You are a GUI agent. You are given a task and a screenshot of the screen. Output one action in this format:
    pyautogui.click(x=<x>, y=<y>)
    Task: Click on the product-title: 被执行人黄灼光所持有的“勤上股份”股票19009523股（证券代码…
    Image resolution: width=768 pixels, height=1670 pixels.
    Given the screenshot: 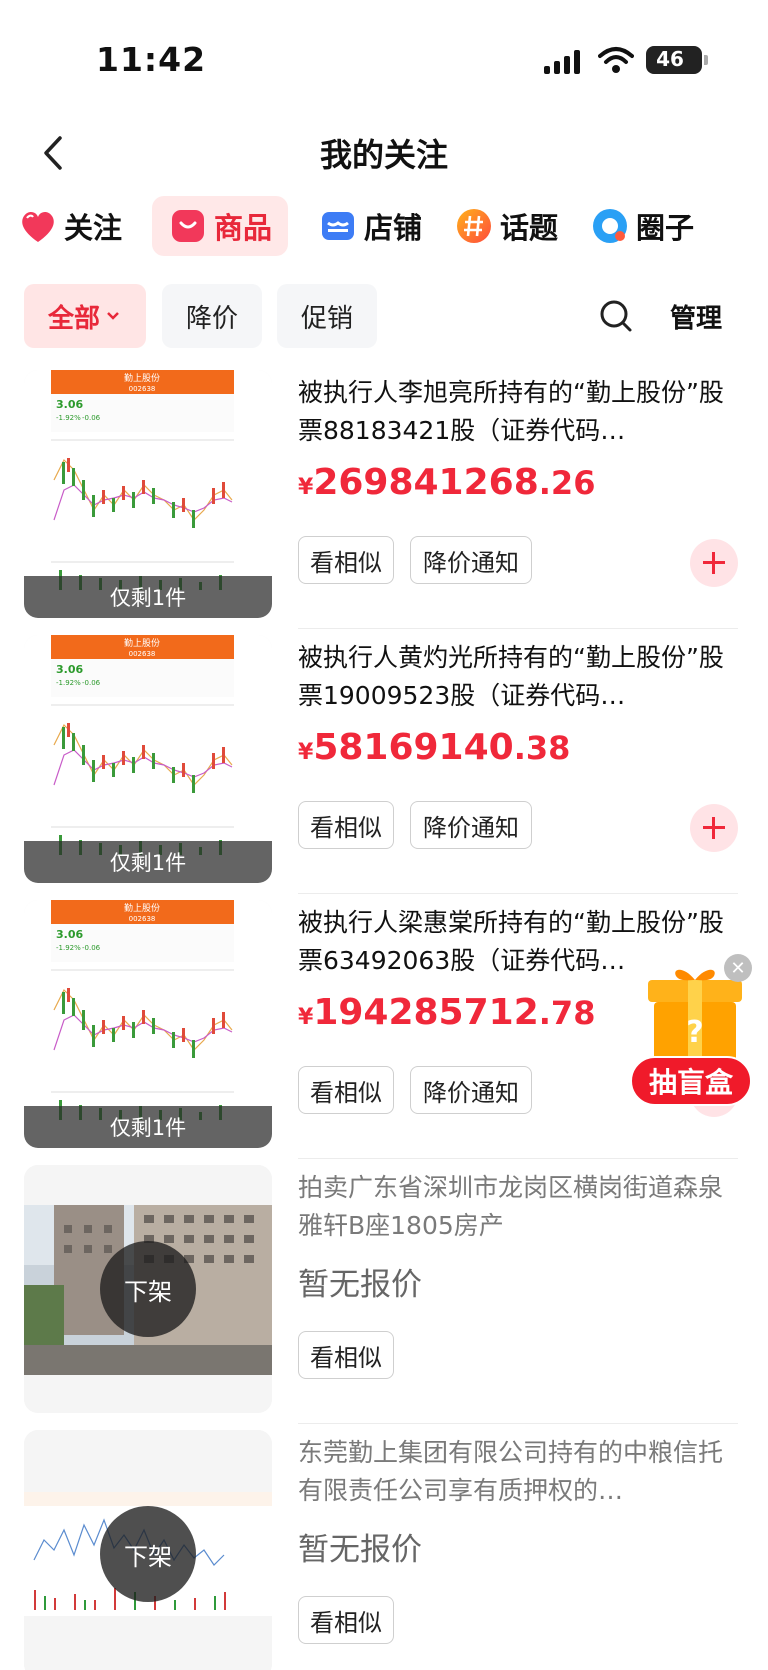 What is the action you would take?
    pyautogui.click(x=516, y=677)
    